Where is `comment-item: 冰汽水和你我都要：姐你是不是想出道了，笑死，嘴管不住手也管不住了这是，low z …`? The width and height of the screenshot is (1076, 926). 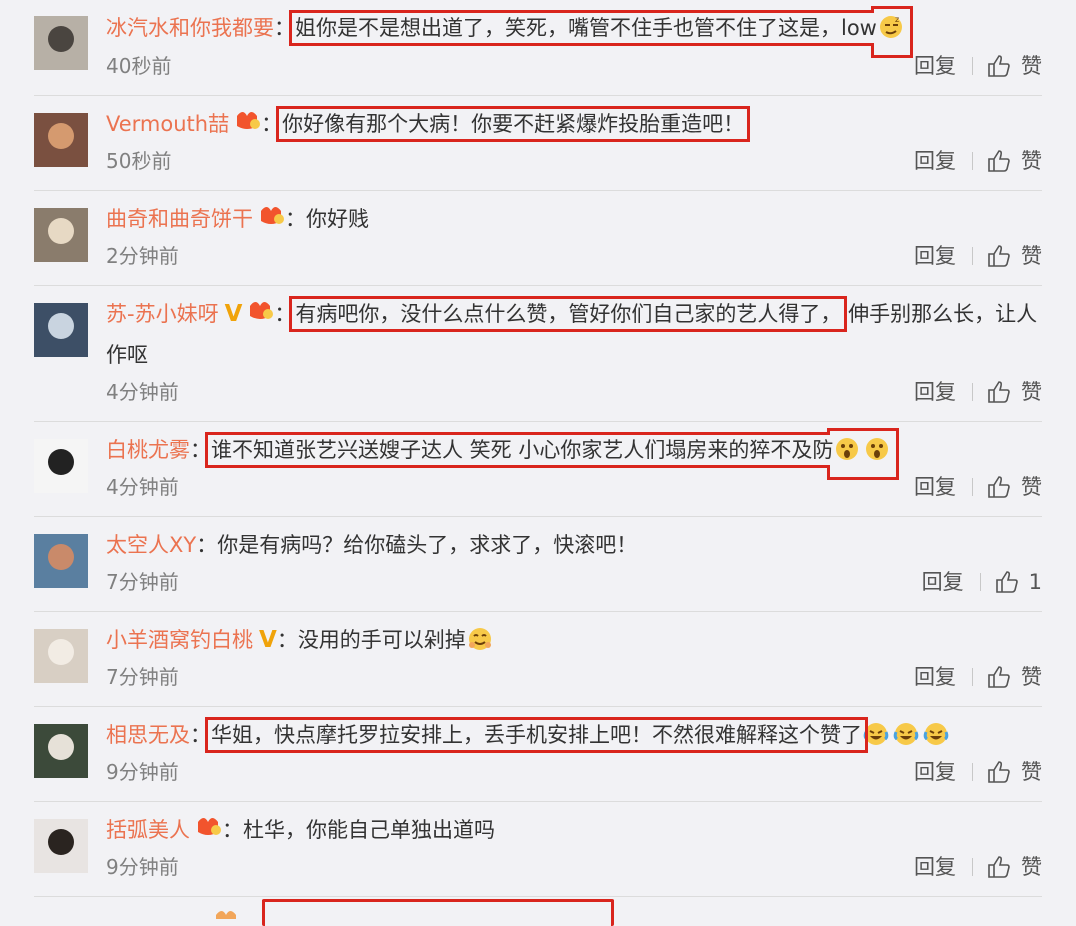
comment-item: 冰汽水和你我都要：姐你是不是想出道了，笑死，嘴管不住手也管不住了这是，low z … is located at coordinates (538, 48).